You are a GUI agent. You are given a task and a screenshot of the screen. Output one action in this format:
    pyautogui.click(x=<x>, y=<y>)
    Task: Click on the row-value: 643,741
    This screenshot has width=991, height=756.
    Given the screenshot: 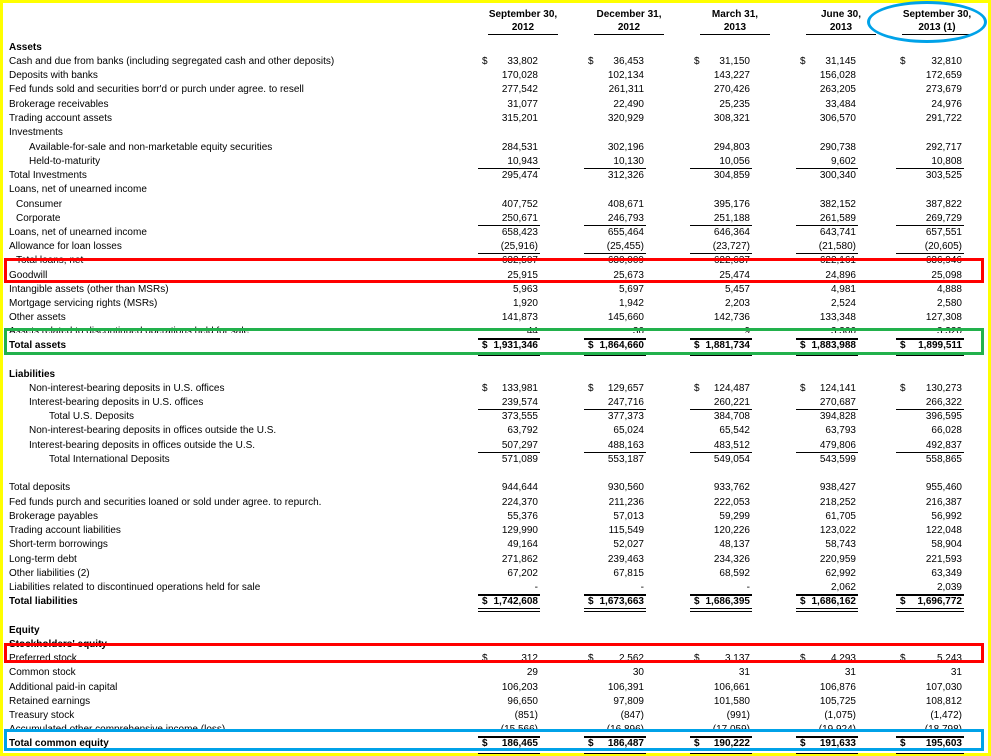 What is the action you would take?
    pyautogui.click(x=837, y=232)
    